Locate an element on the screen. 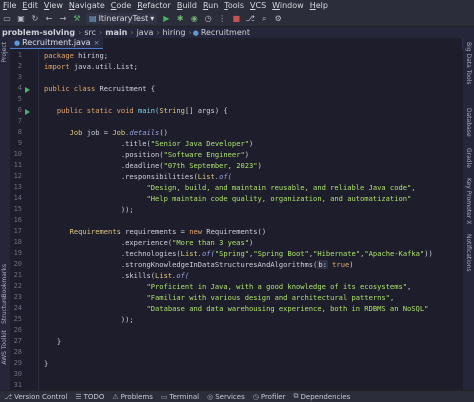 The image size is (474, 402). forward-icon: → is located at coordinates (63, 19).